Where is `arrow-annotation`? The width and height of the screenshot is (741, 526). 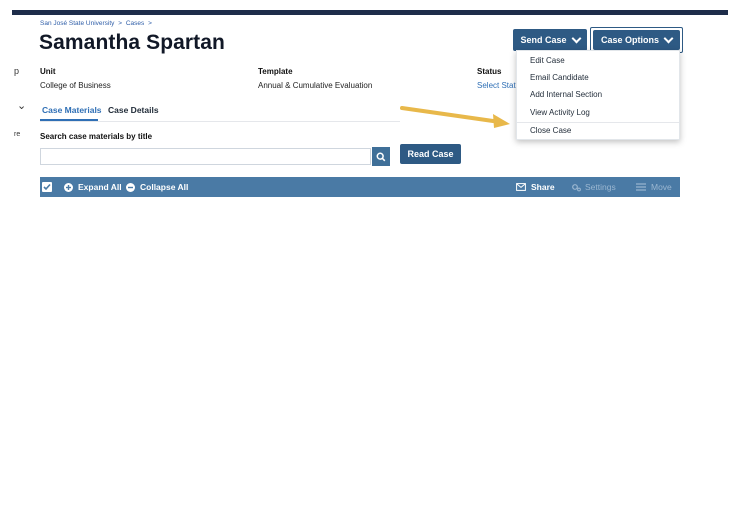 arrow-annotation is located at coordinates (455, 117).